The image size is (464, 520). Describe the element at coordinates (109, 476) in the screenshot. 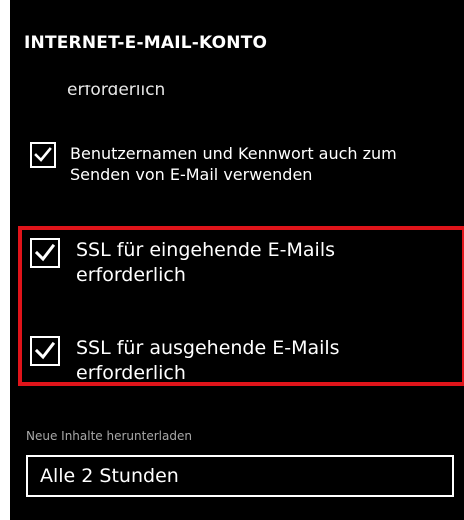

I see `download-interval-value: Alle 2 Stunden` at that location.